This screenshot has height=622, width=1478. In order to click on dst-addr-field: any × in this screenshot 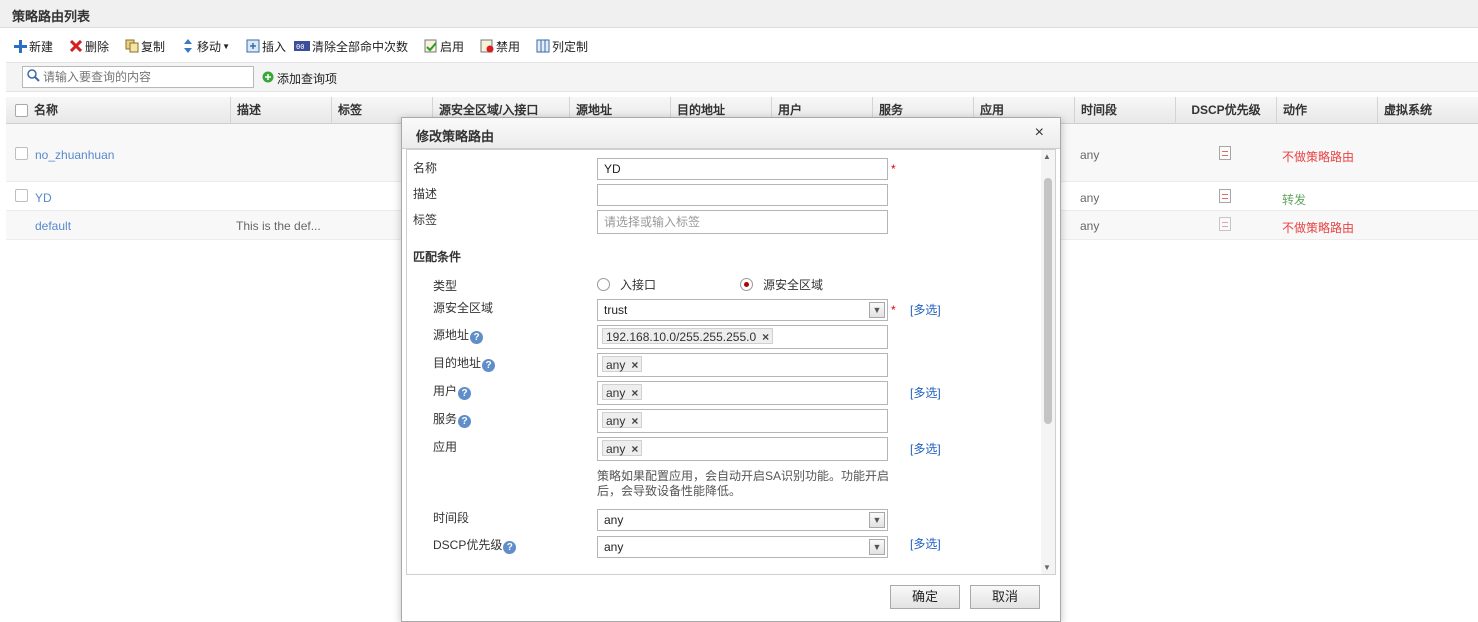, I will do `click(742, 365)`.